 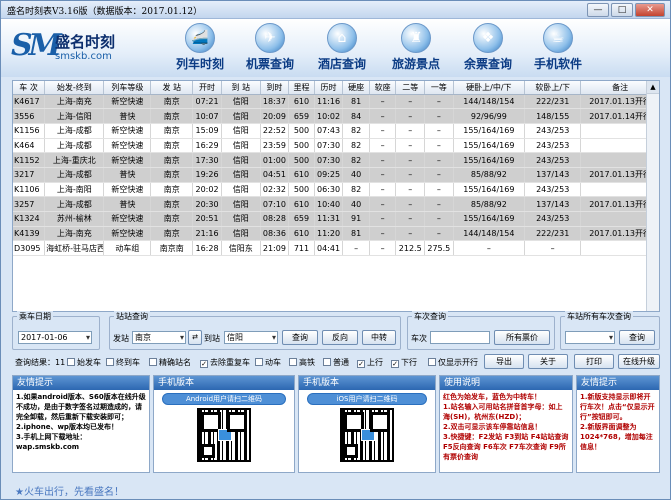 I want to click on ios-qr-code, so click(x=367, y=435).